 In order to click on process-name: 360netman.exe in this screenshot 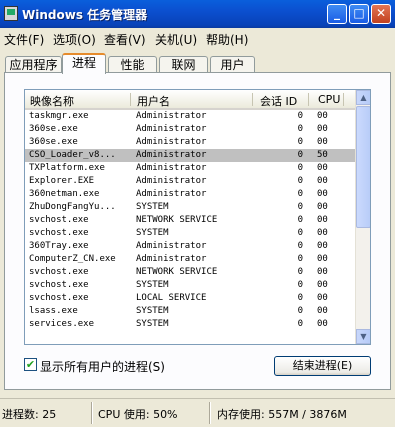, I will do `click(64, 194)`.